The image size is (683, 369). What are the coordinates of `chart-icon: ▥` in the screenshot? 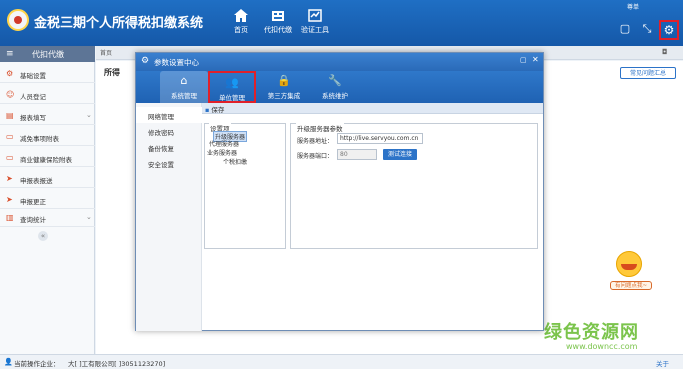 It's located at (10, 217).